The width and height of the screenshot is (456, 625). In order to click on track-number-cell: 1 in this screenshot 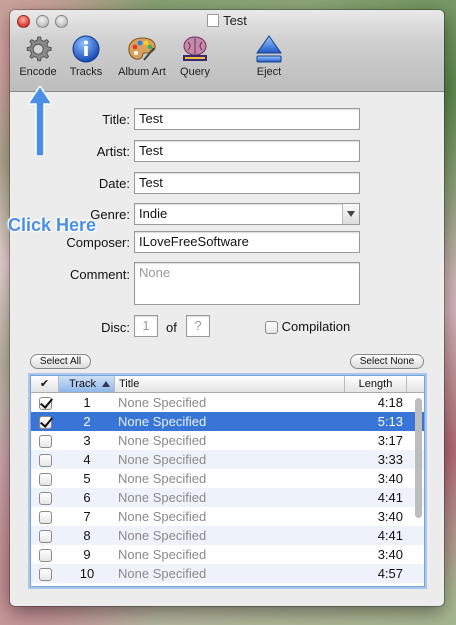, I will do `click(87, 402)`.